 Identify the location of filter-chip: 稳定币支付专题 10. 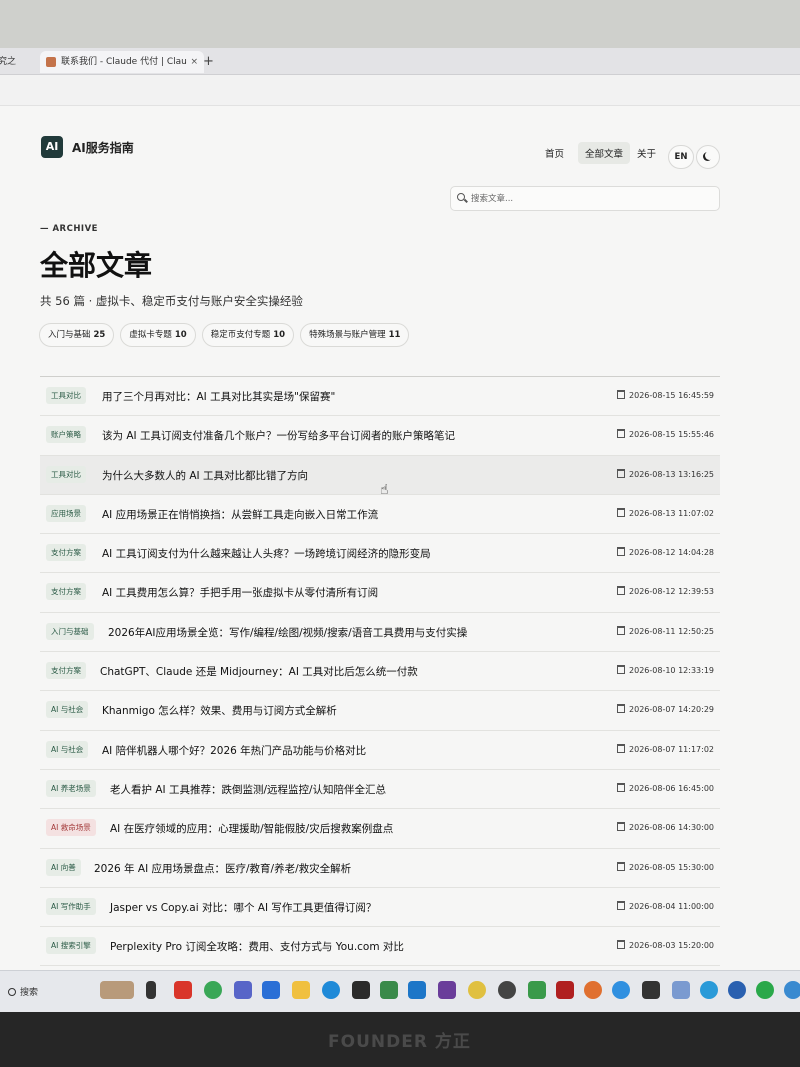
(248, 335).